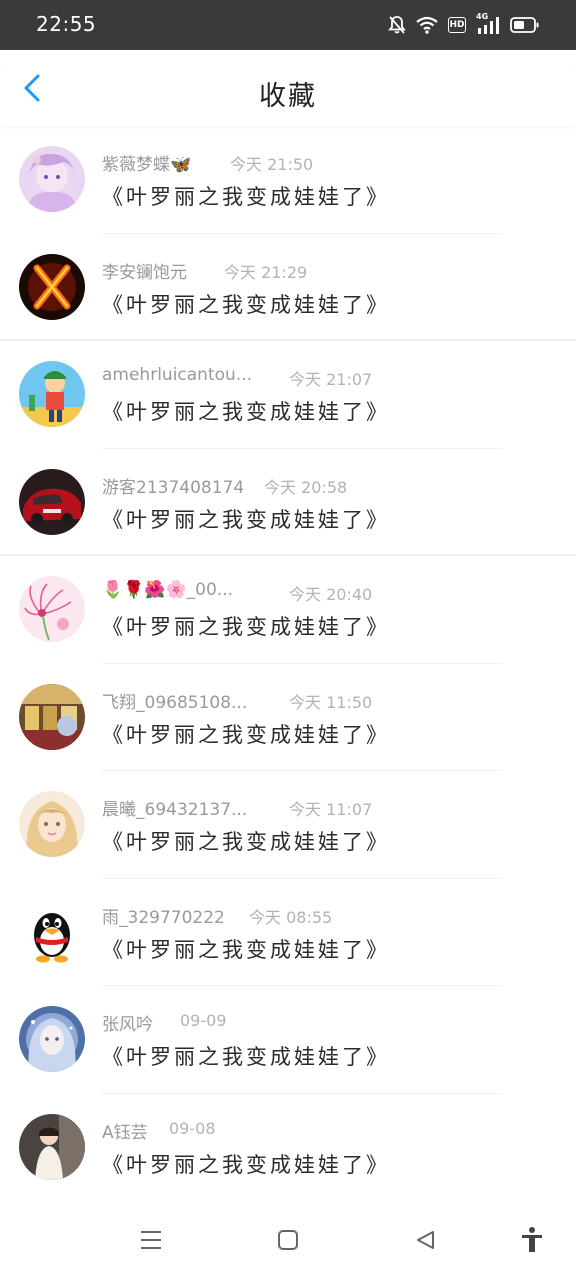 The height and width of the screenshot is (1280, 576). Describe the element at coordinates (288, 25) in the screenshot. I see `status-bar: 22:55 HD 4G` at that location.